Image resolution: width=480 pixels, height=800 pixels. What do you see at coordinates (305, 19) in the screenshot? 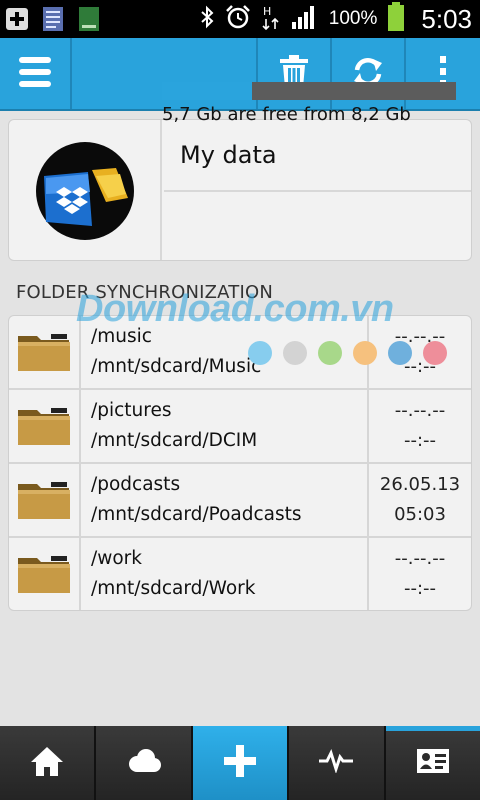
I see `cell-signal-icon` at bounding box center [305, 19].